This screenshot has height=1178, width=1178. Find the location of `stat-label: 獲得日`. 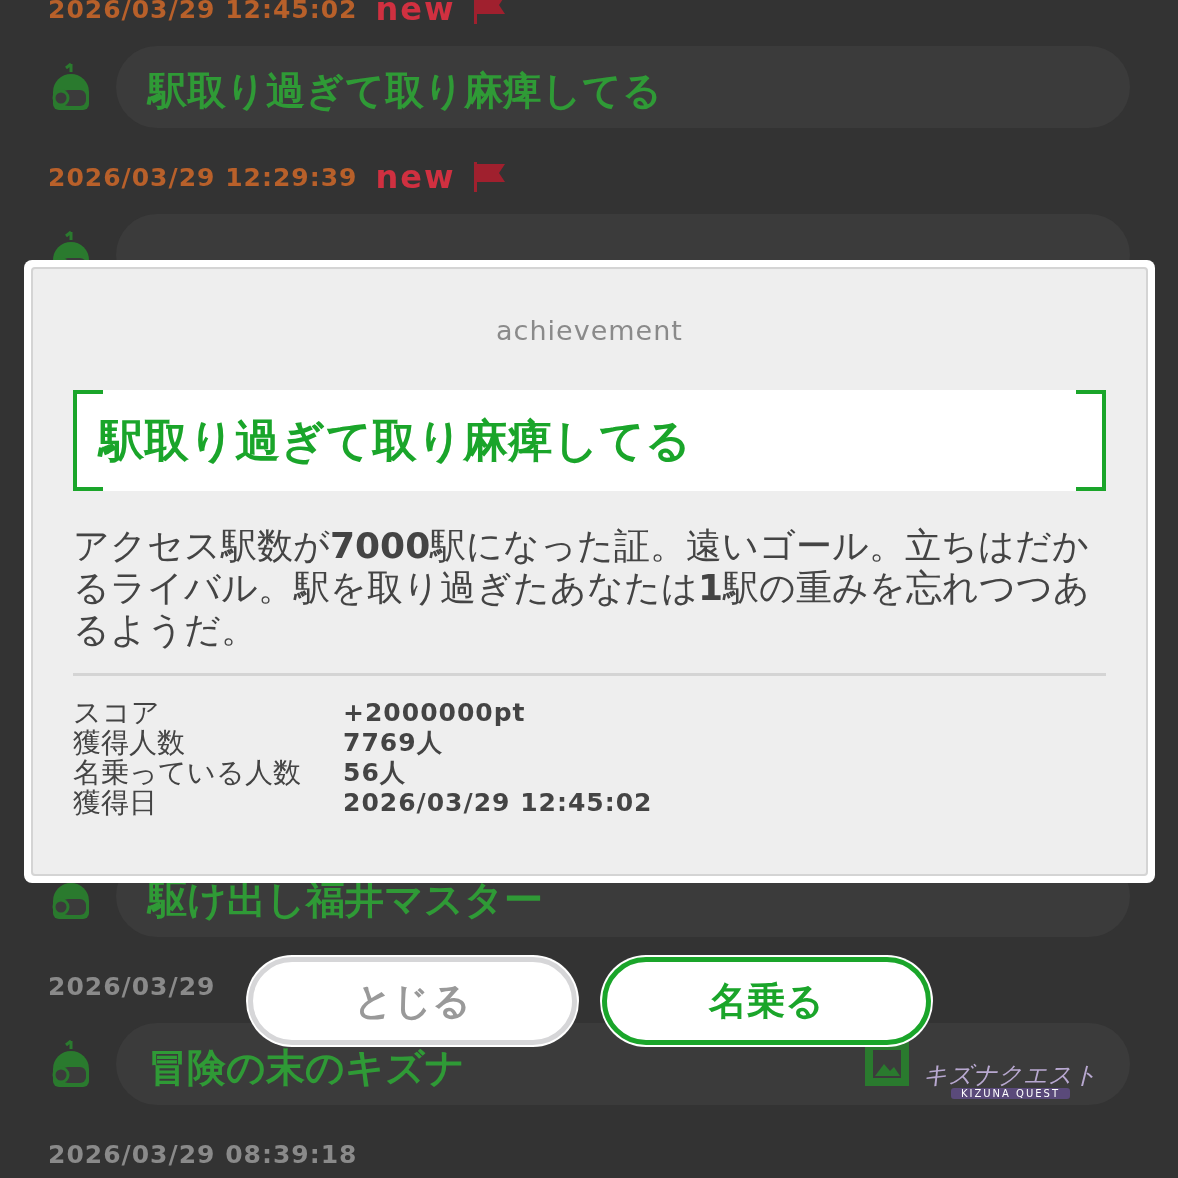

stat-label: 獲得日 is located at coordinates (115, 803).